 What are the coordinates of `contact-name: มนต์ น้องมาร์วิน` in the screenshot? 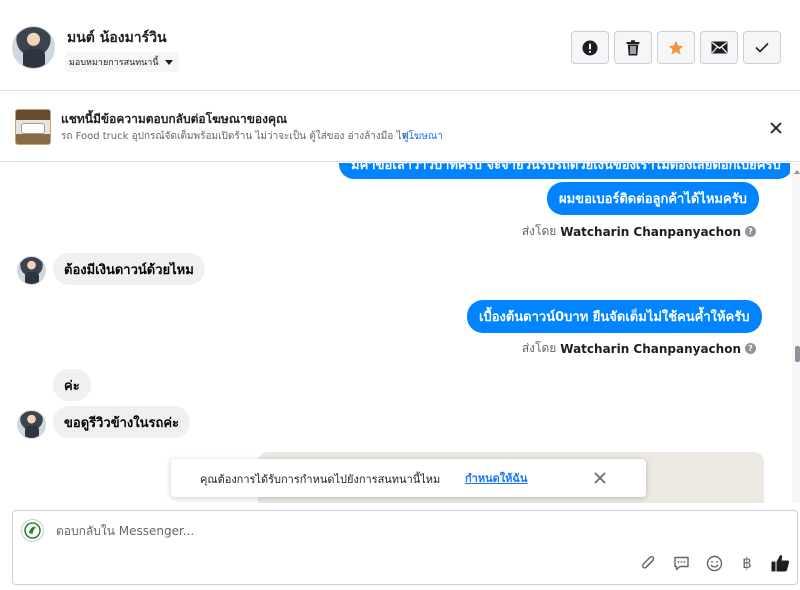 It's located at (117, 38).